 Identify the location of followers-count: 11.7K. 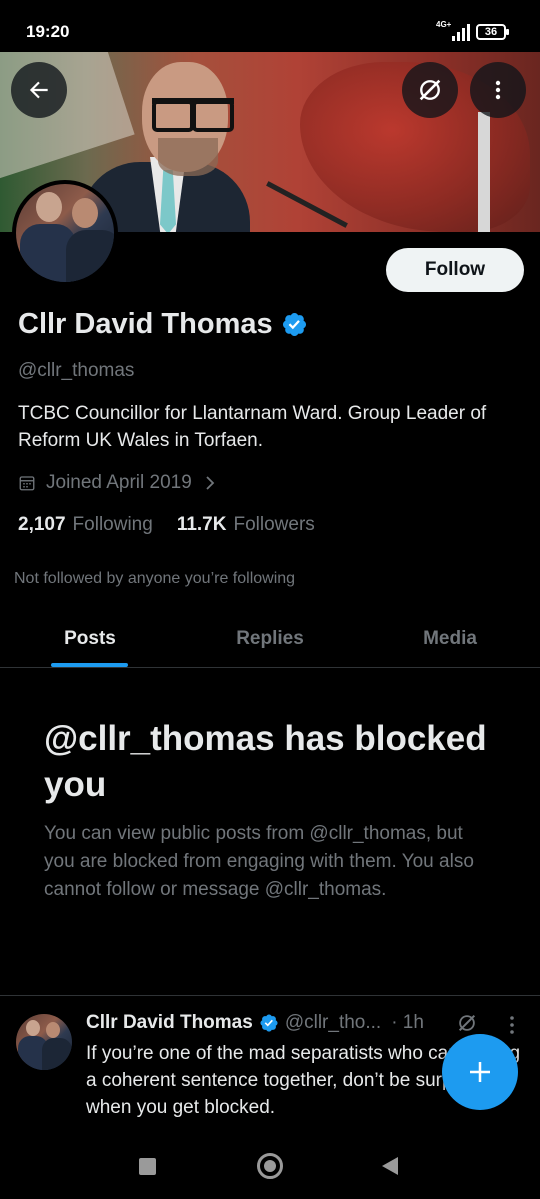
(201, 524).